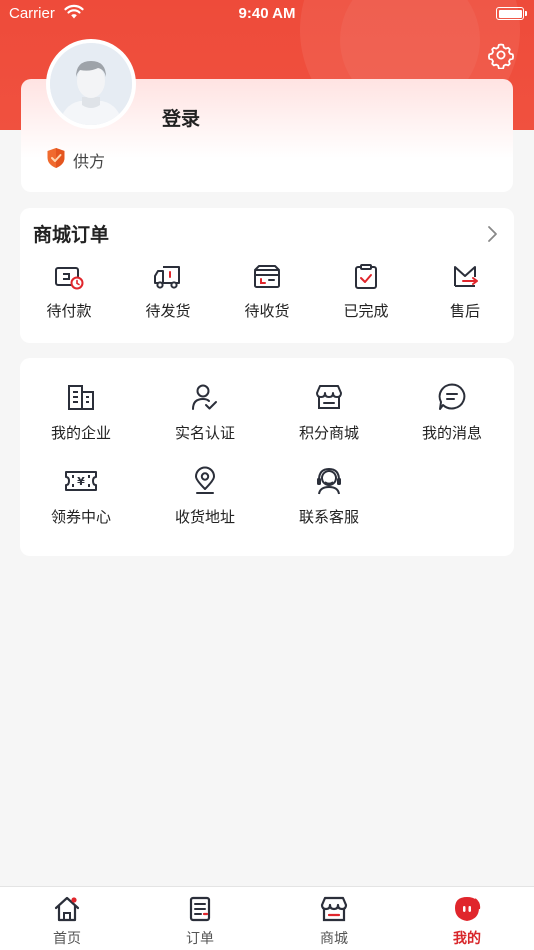  I want to click on truck-icon, so click(167, 277).